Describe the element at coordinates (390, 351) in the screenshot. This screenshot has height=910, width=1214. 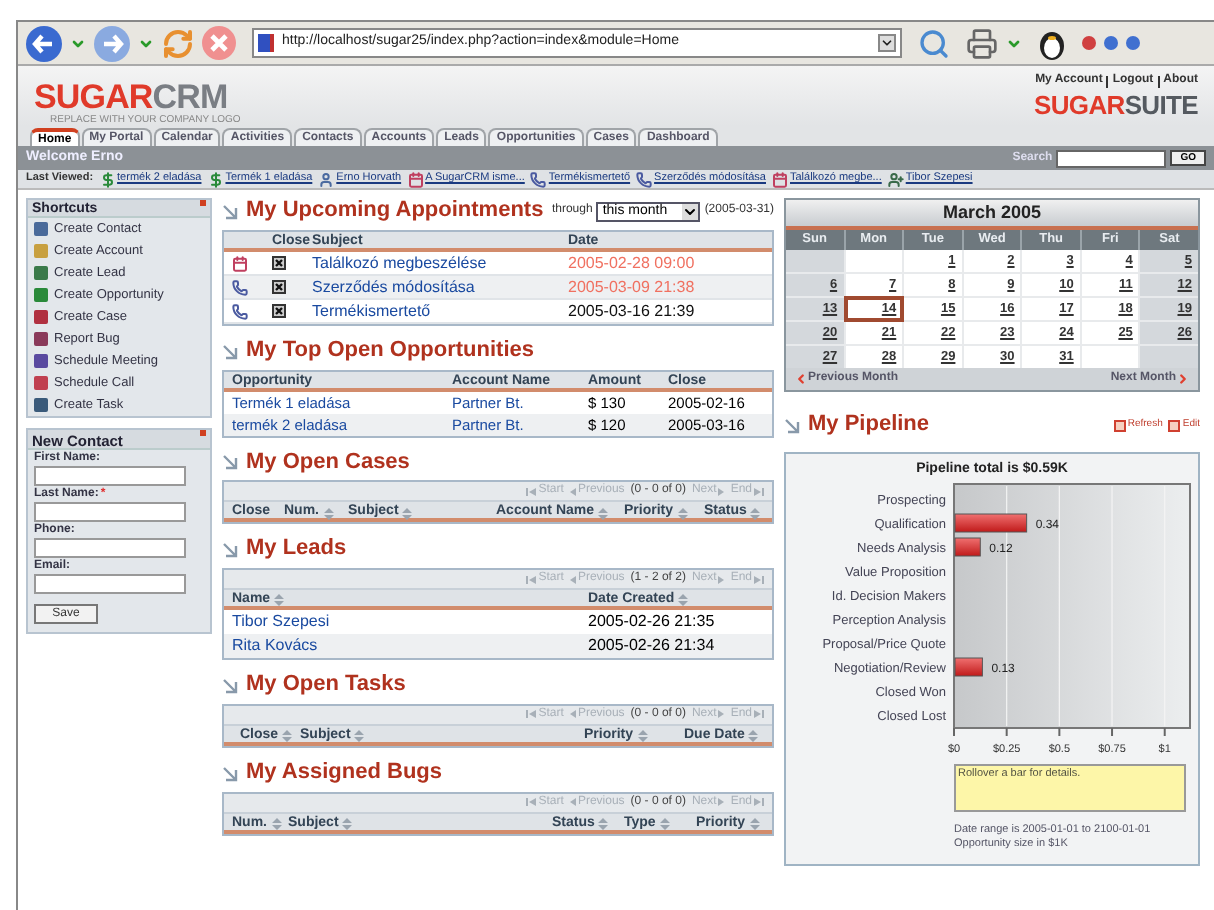
I see `section-title: My Top Open Opportunities` at that location.